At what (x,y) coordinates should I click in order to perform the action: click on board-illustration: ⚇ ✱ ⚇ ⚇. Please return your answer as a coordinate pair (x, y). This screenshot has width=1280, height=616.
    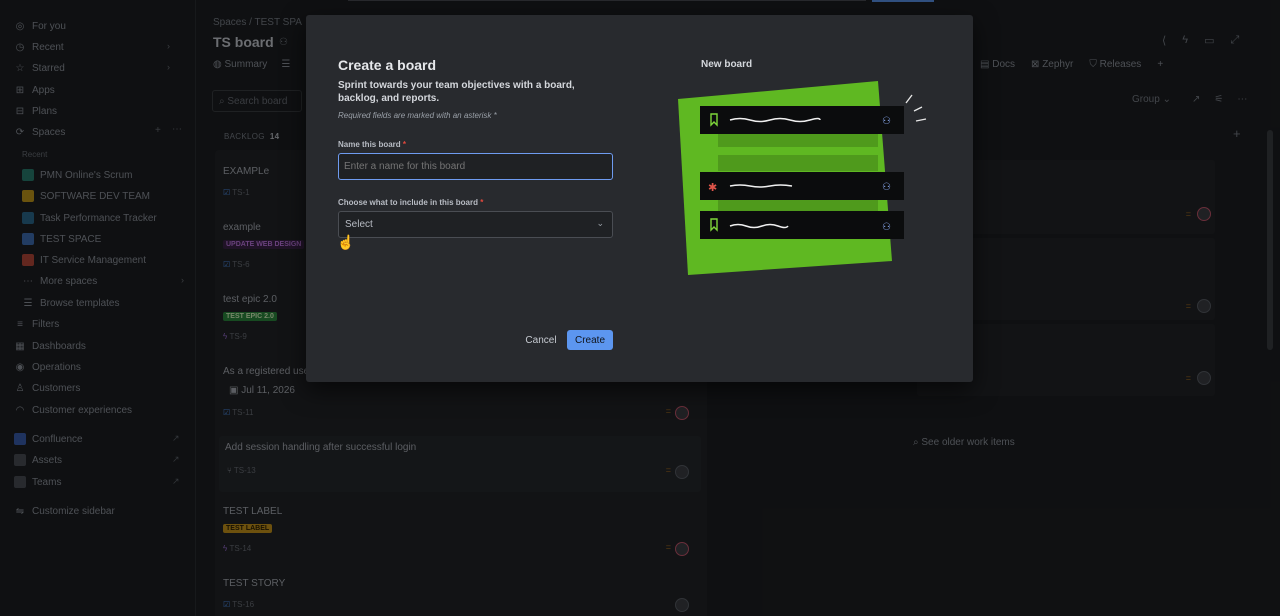
    Looking at the image, I should click on (802, 178).